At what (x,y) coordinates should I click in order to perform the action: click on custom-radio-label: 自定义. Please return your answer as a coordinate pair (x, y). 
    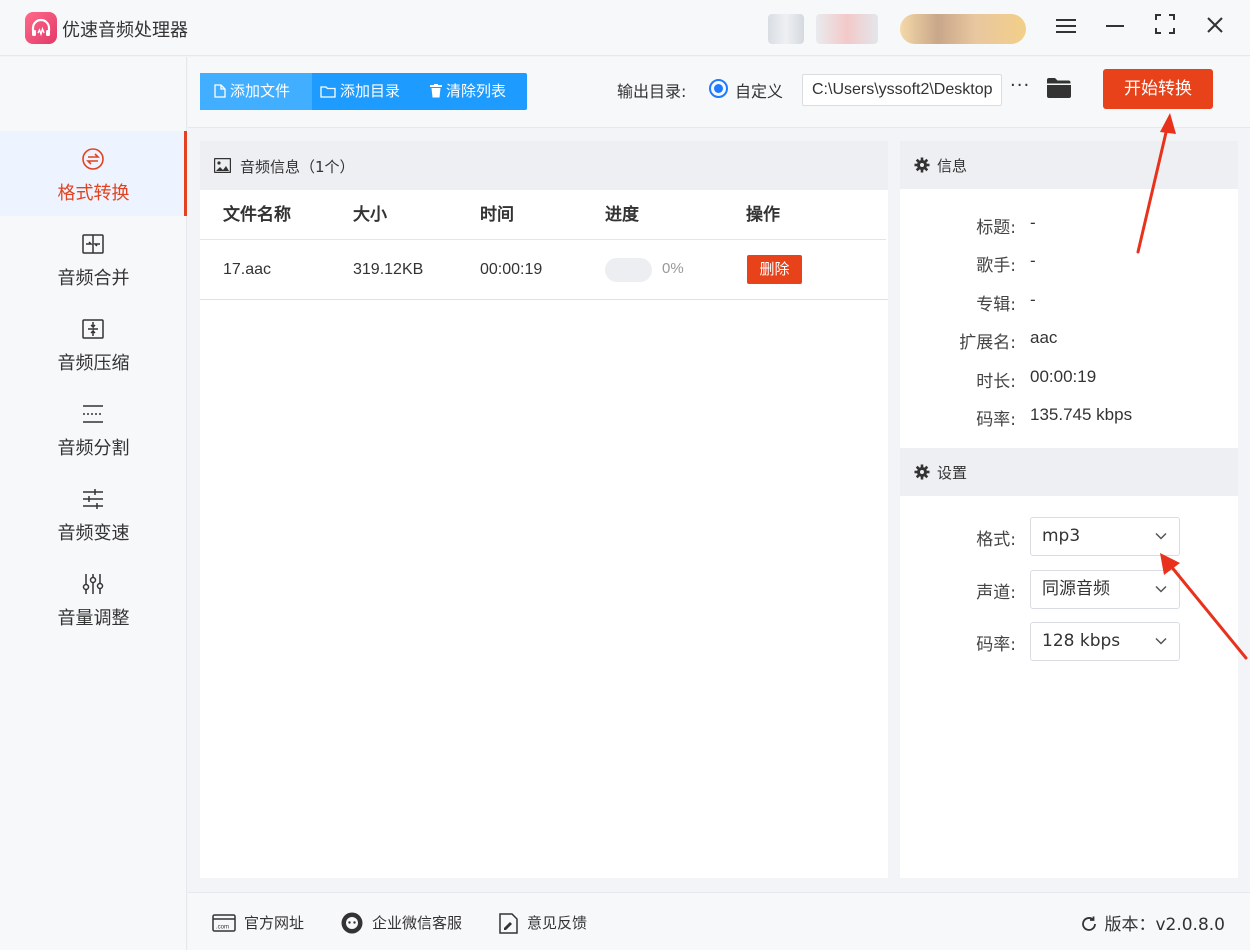
    Looking at the image, I should click on (759, 90).